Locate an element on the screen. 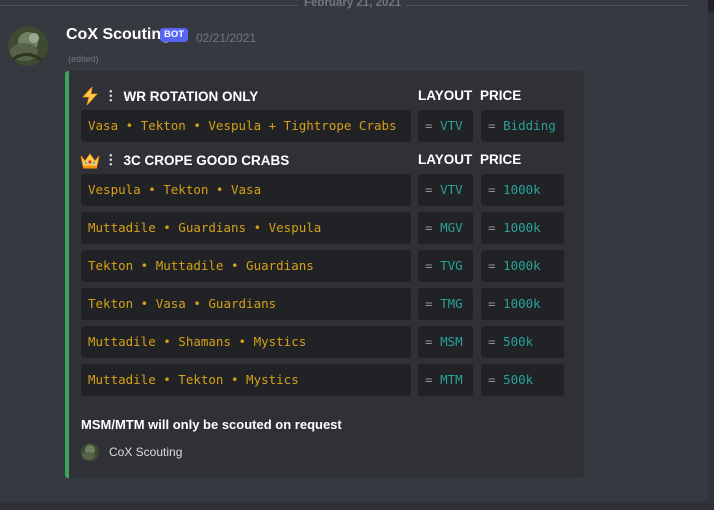  layout-code-cell: = MGV is located at coordinates (445, 228).